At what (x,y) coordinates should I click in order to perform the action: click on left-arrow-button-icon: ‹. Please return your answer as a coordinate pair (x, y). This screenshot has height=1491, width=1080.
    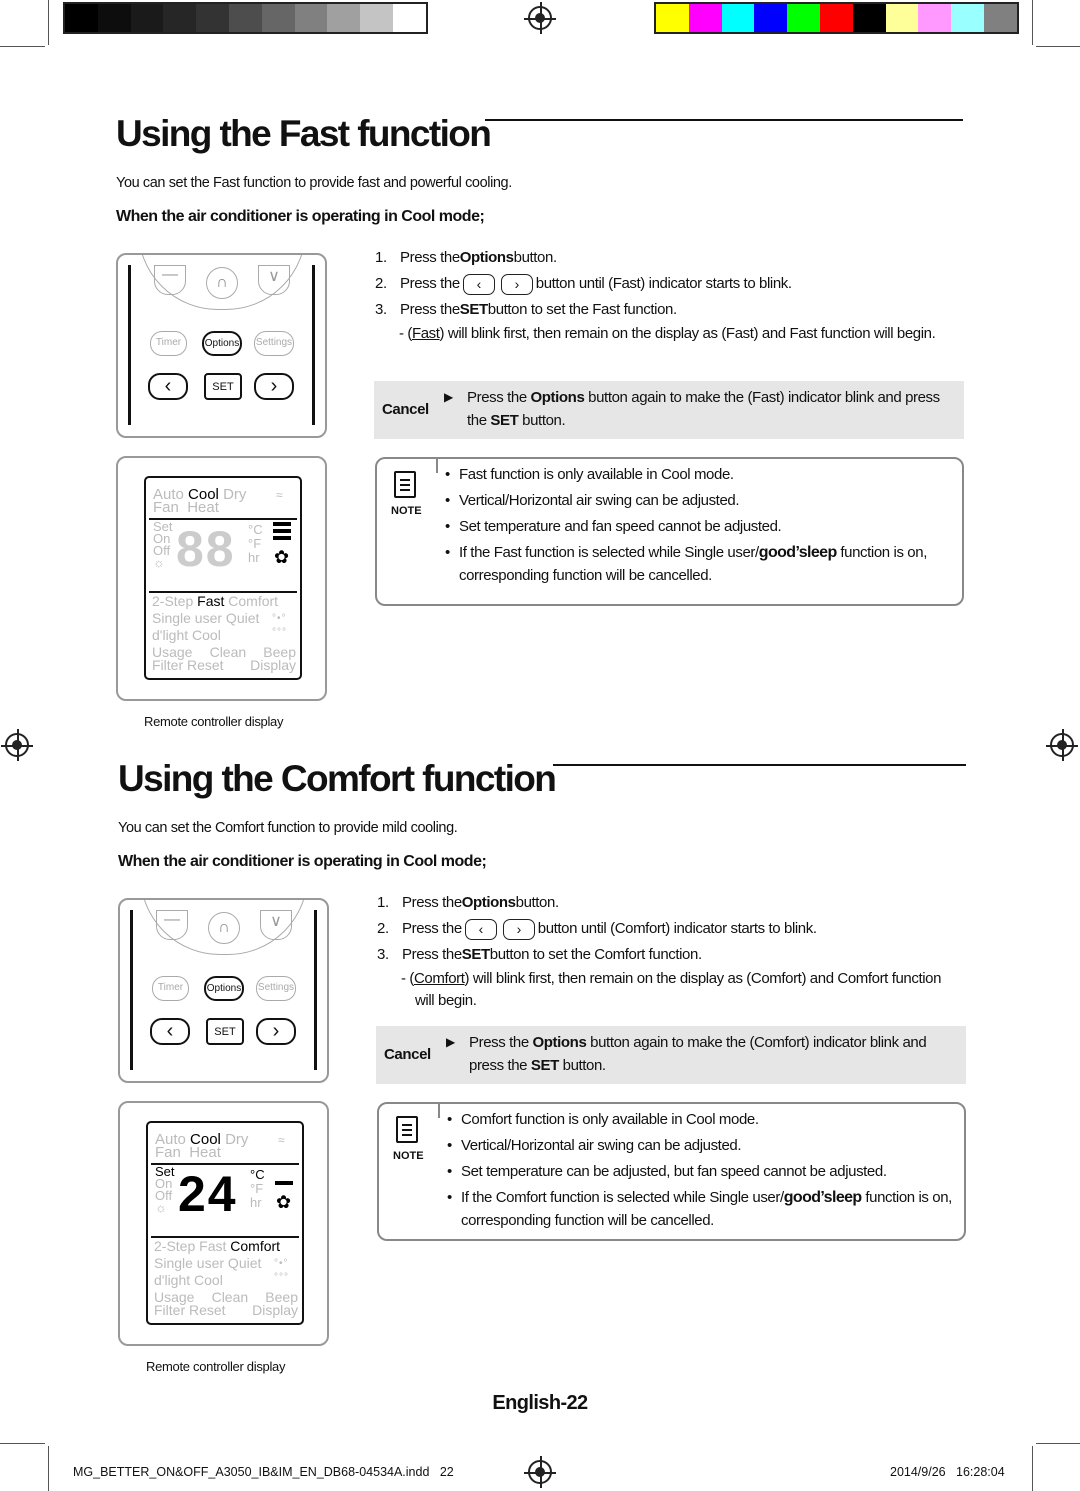
    Looking at the image, I should click on (480, 929).